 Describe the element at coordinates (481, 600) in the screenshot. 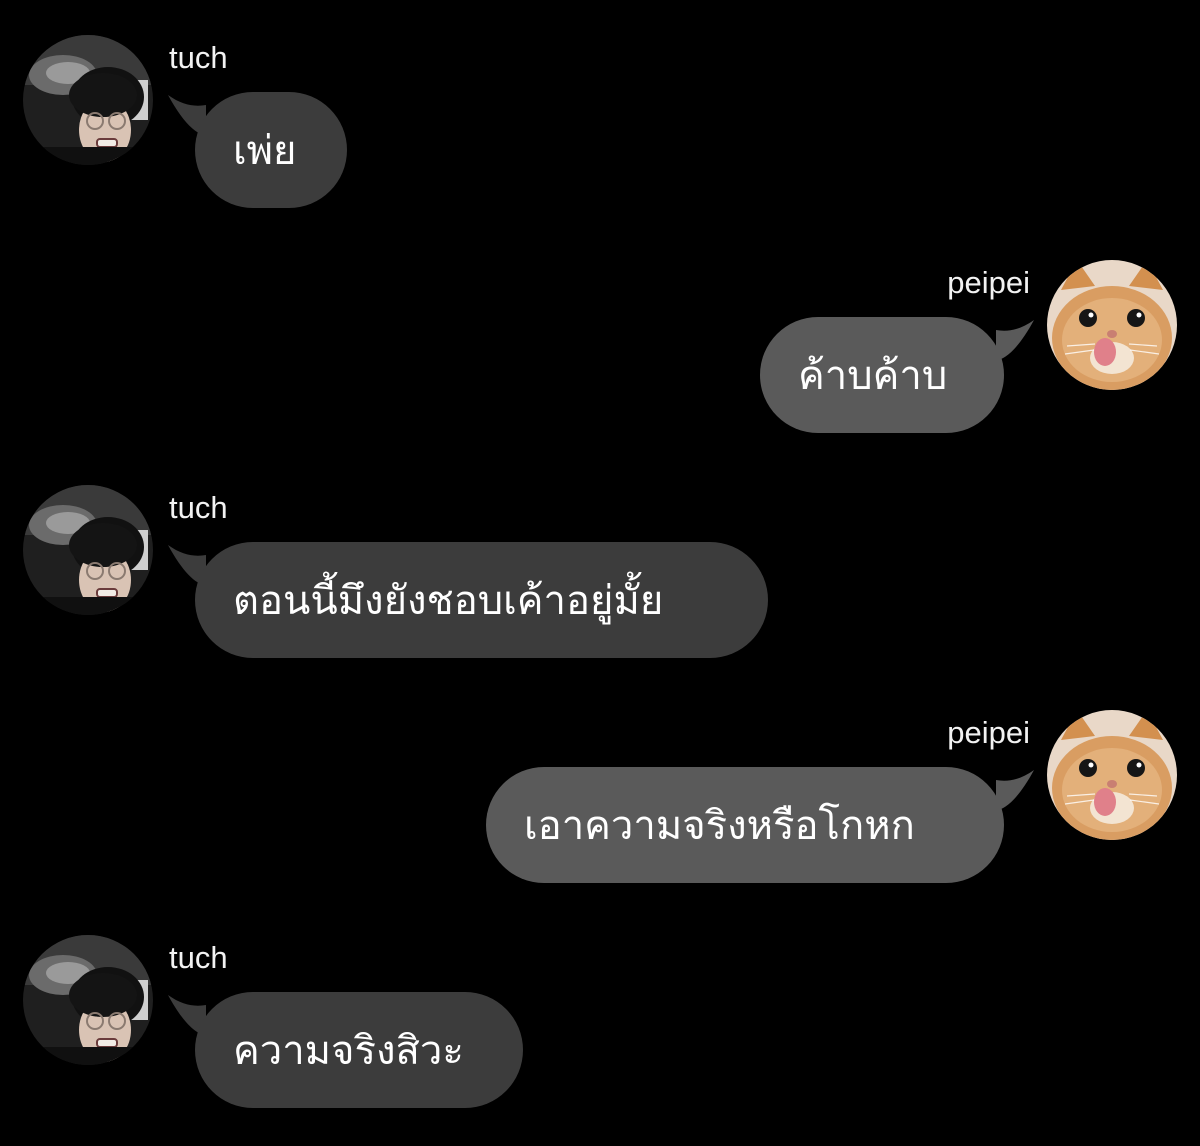

I see `message-bubble: ตอนนี้มึงยังชอบเค้าอยู่มั้ย` at that location.